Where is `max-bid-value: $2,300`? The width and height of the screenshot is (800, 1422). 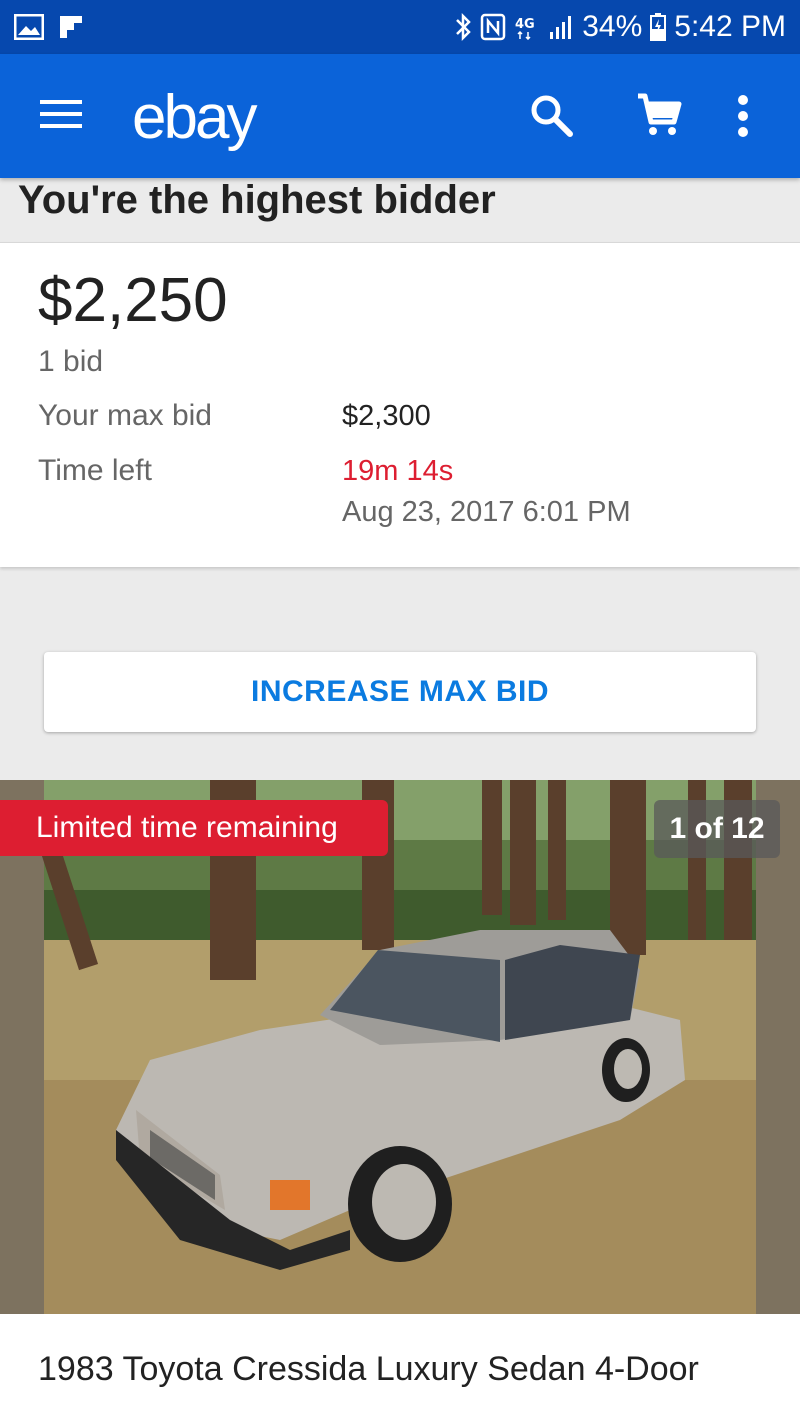 max-bid-value: $2,300 is located at coordinates (386, 416).